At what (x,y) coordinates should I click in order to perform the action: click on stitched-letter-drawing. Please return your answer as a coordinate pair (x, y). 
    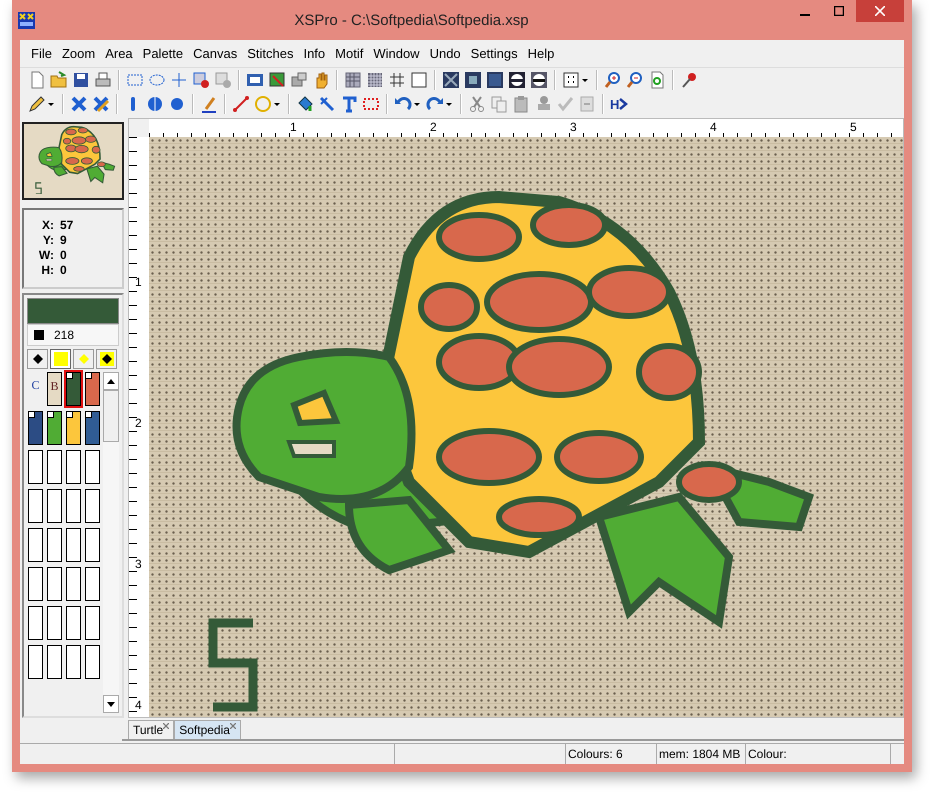
    Looking at the image, I should click on (38, 188).